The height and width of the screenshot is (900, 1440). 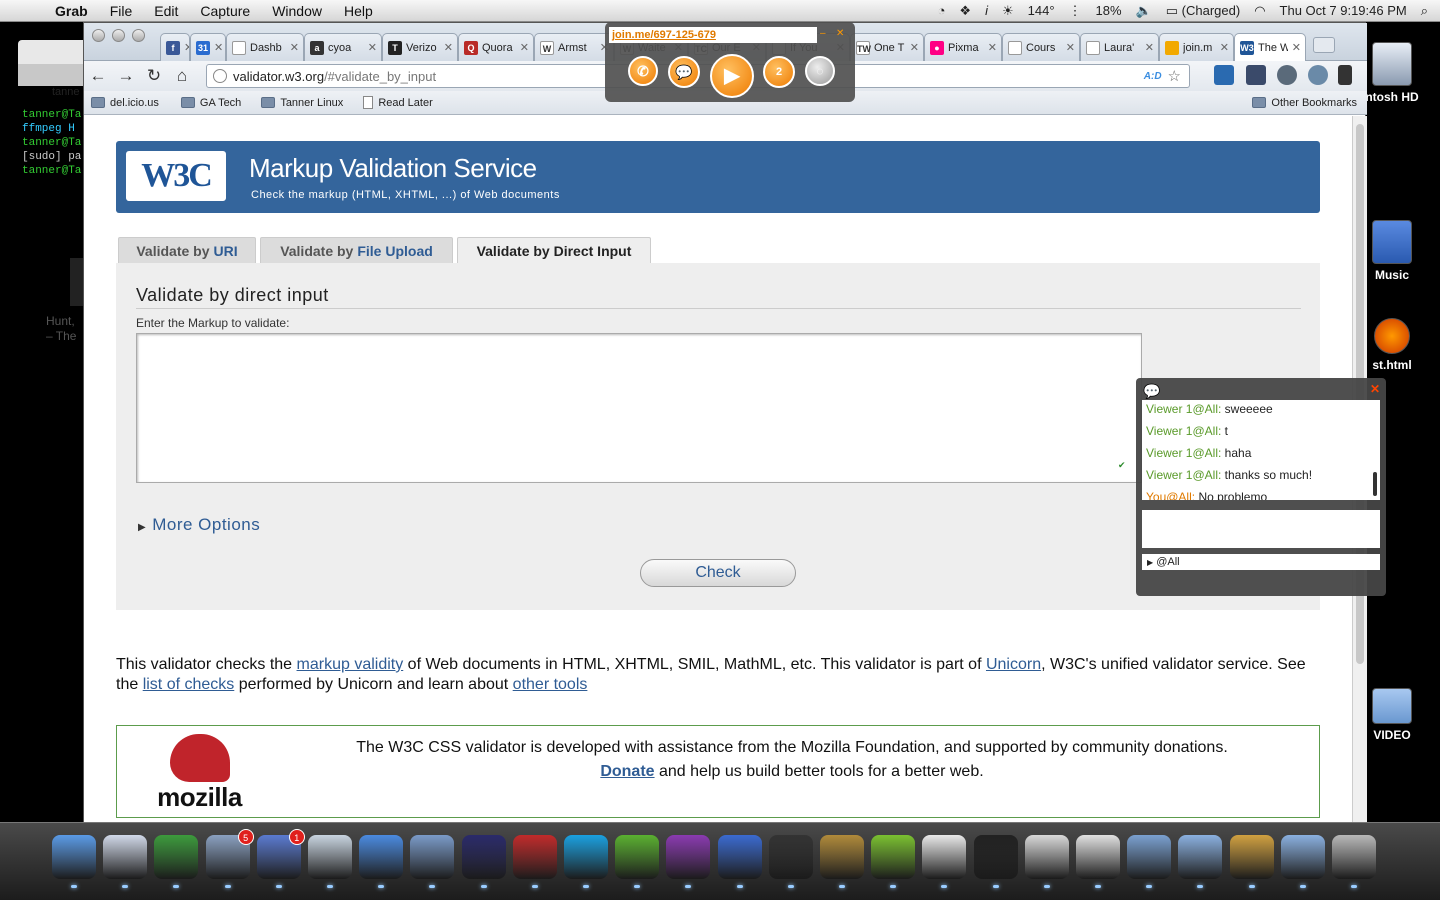 What do you see at coordinates (893, 857) in the screenshot?
I see `dock-joinme-icon` at bounding box center [893, 857].